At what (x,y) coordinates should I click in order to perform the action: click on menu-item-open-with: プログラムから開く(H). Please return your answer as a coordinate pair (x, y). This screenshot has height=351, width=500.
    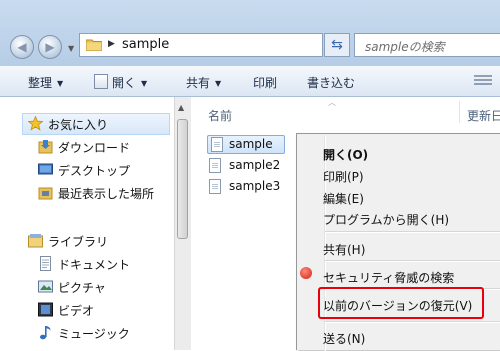
    Looking at the image, I should click on (386, 219).